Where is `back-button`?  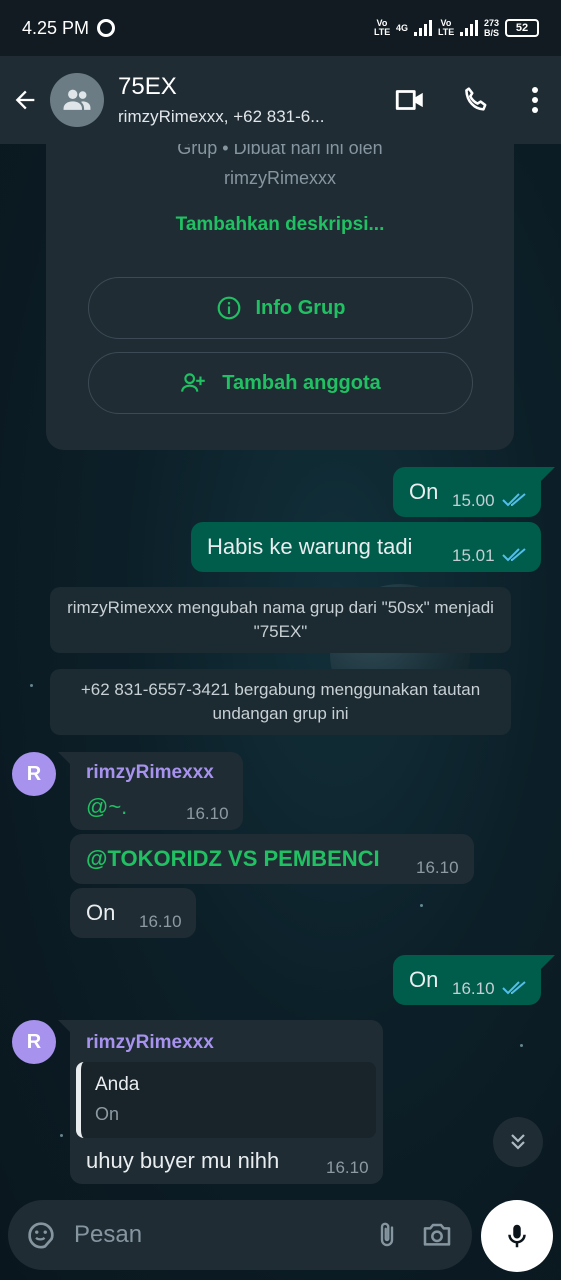 back-button is located at coordinates (25, 100).